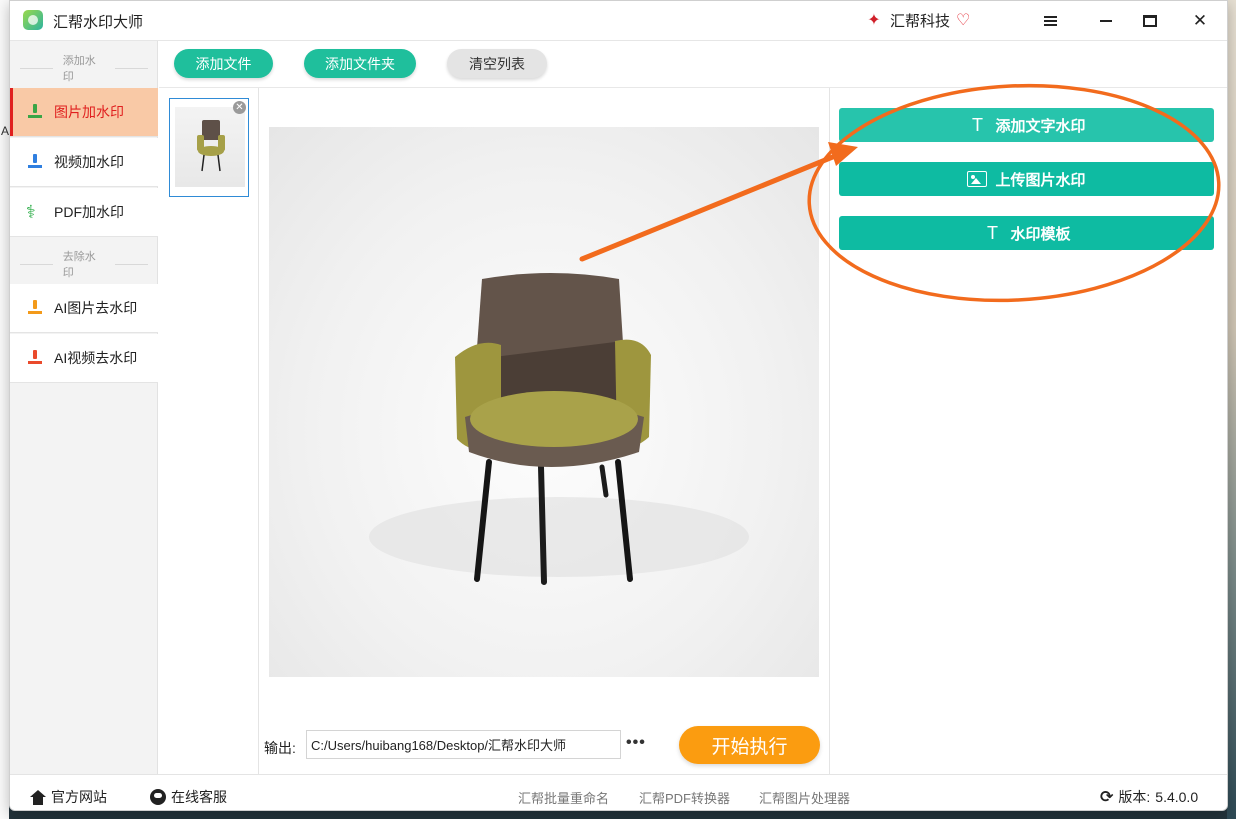 The image size is (1236, 819). I want to click on minimize-button, so click(1106, 21).